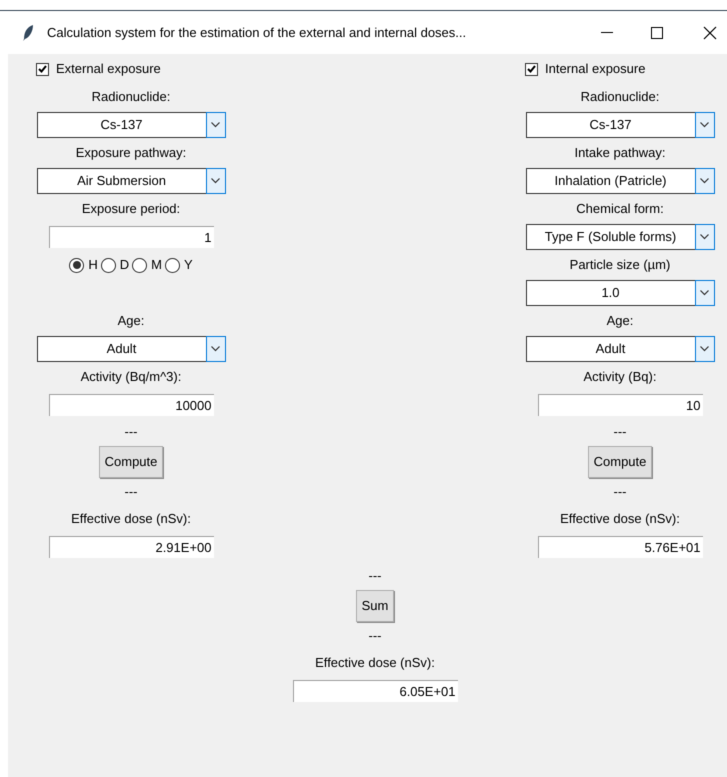 The height and width of the screenshot is (777, 727). Describe the element at coordinates (131, 547) in the screenshot. I see `input-field: 2.91E+00` at that location.